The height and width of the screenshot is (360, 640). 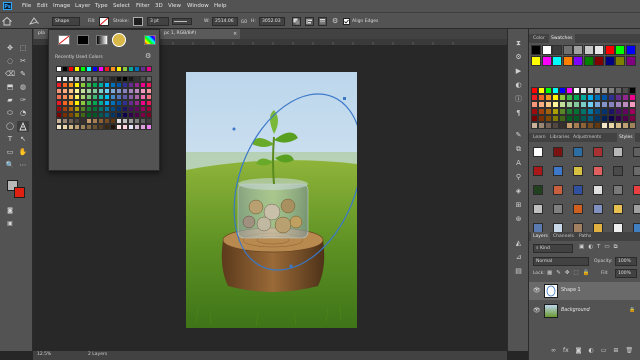 I want to click on tab-learn: Learn, so click(x=539, y=137).